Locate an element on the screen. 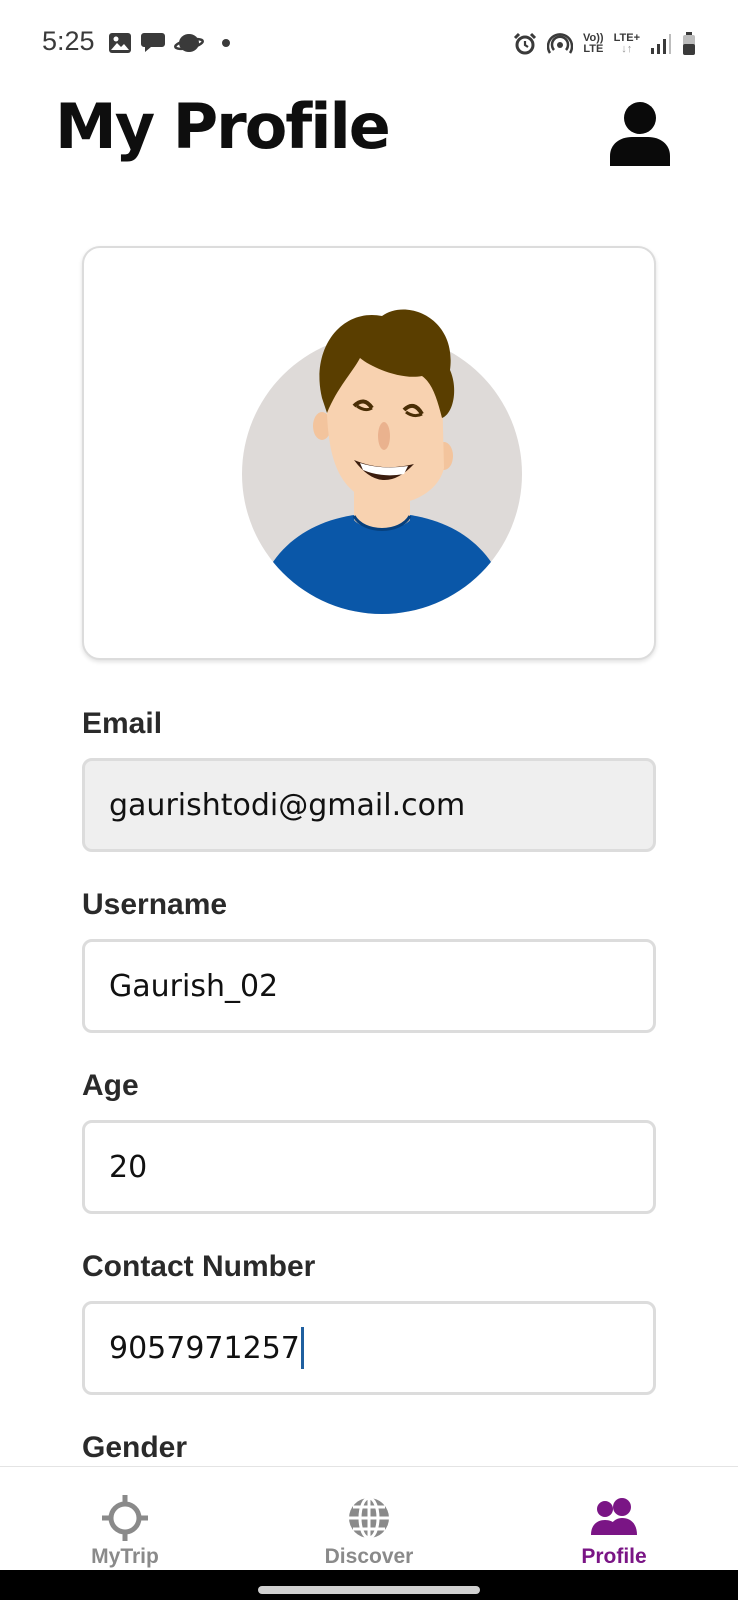 The width and height of the screenshot is (738, 1600). nav-item-discover: Discover is located at coordinates (369, 1519).